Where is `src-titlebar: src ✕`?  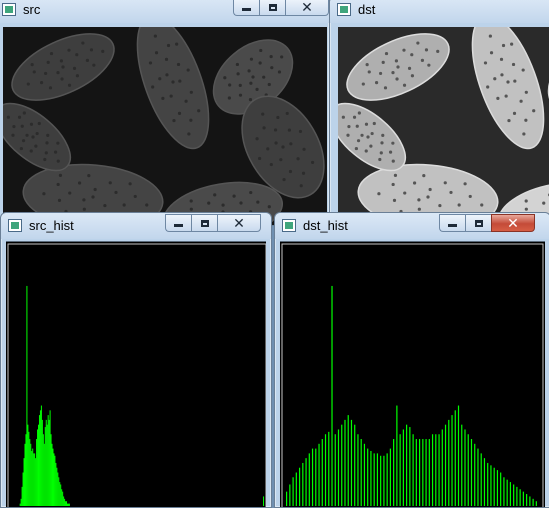
src-titlebar: src ✕ is located at coordinates (164, 11).